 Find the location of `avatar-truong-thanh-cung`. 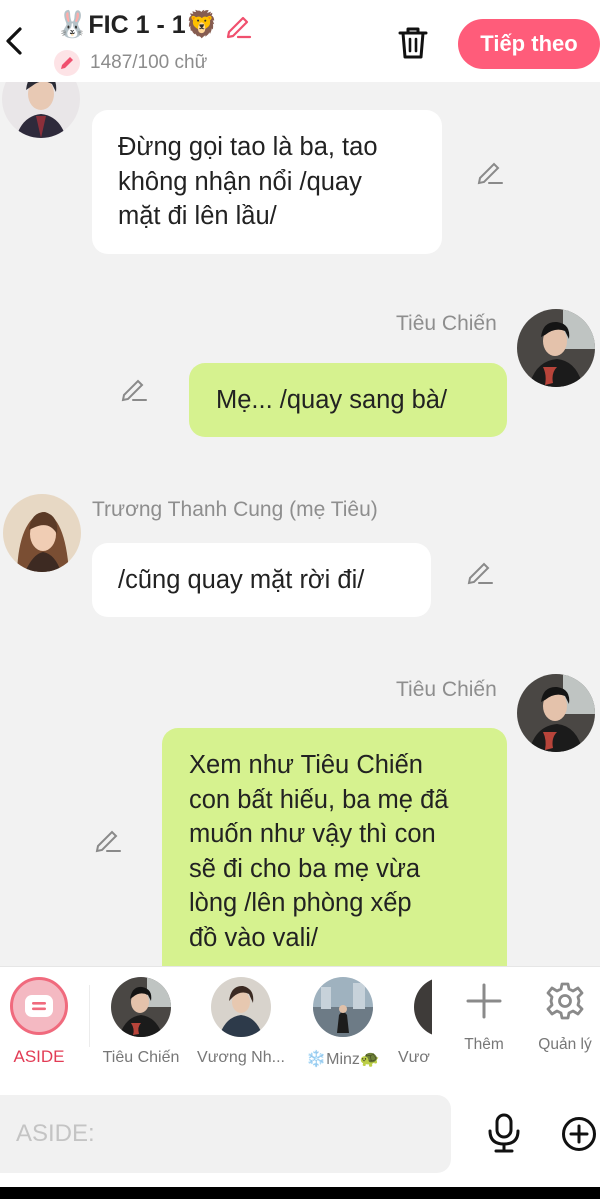

avatar-truong-thanh-cung is located at coordinates (42, 533).